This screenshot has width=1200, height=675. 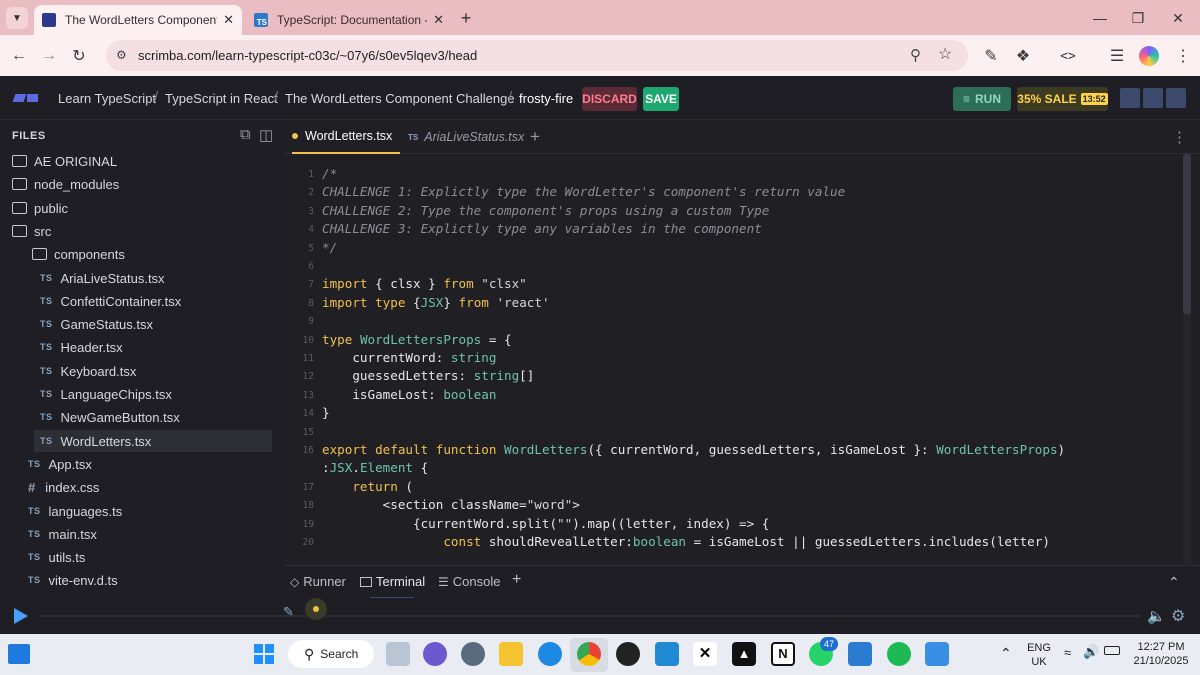 What do you see at coordinates (147, 534) in the screenshot?
I see `file-tree-item: TS main.tsx` at bounding box center [147, 534].